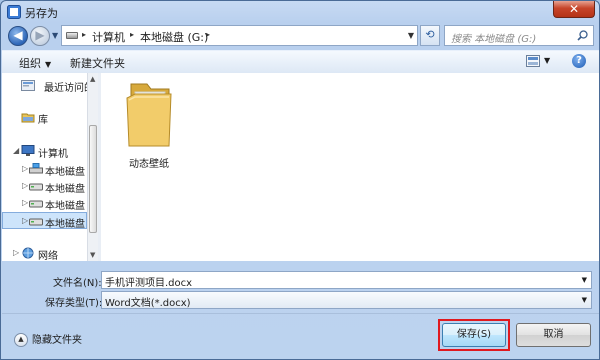  I want to click on nav-pane-scrollbar: ▲ ▼, so click(92, 167).